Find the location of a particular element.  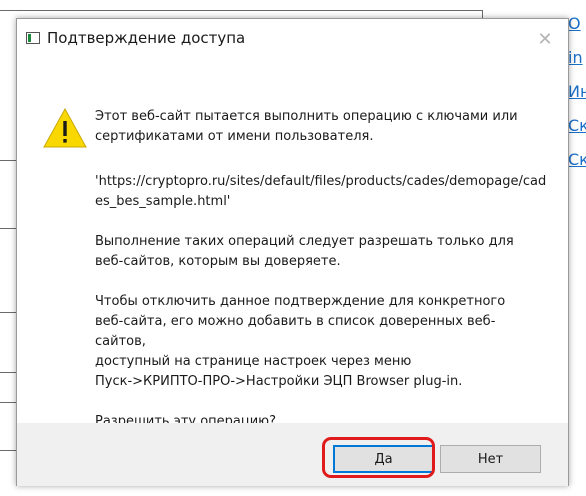

no-button: Нет is located at coordinates (490, 459).